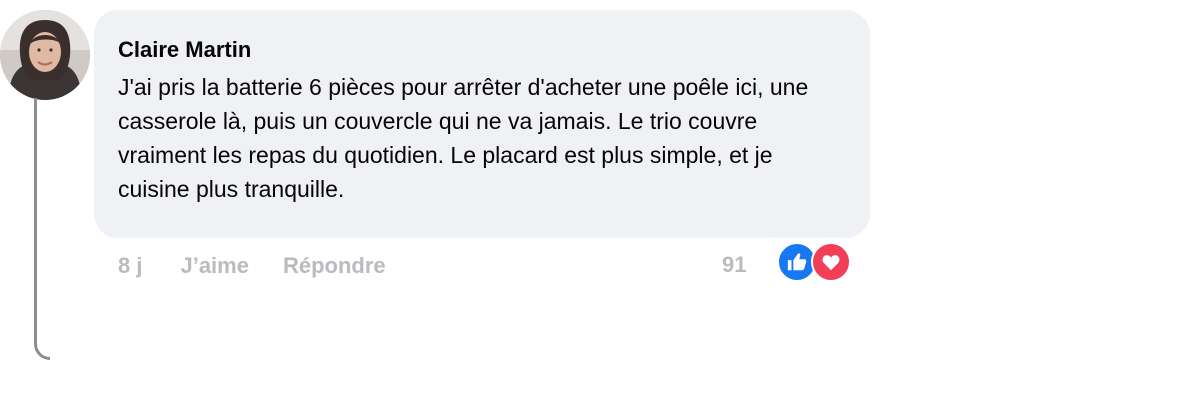 The width and height of the screenshot is (1200, 400). What do you see at coordinates (214, 266) in the screenshot?
I see `like-button: J’aime` at bounding box center [214, 266].